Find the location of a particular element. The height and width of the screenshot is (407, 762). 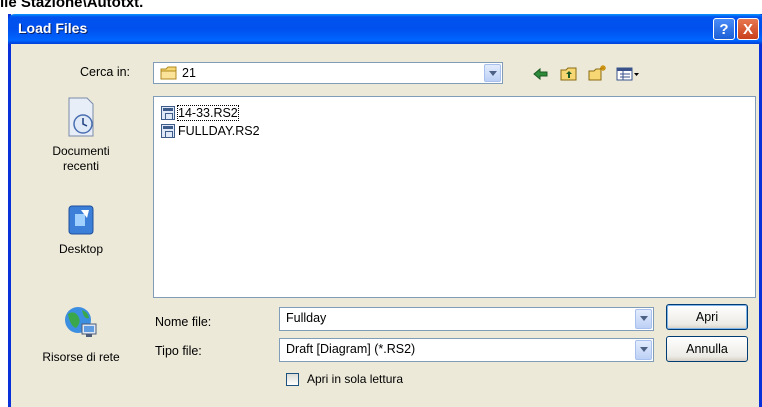

desktop-icon is located at coordinates (81, 223).